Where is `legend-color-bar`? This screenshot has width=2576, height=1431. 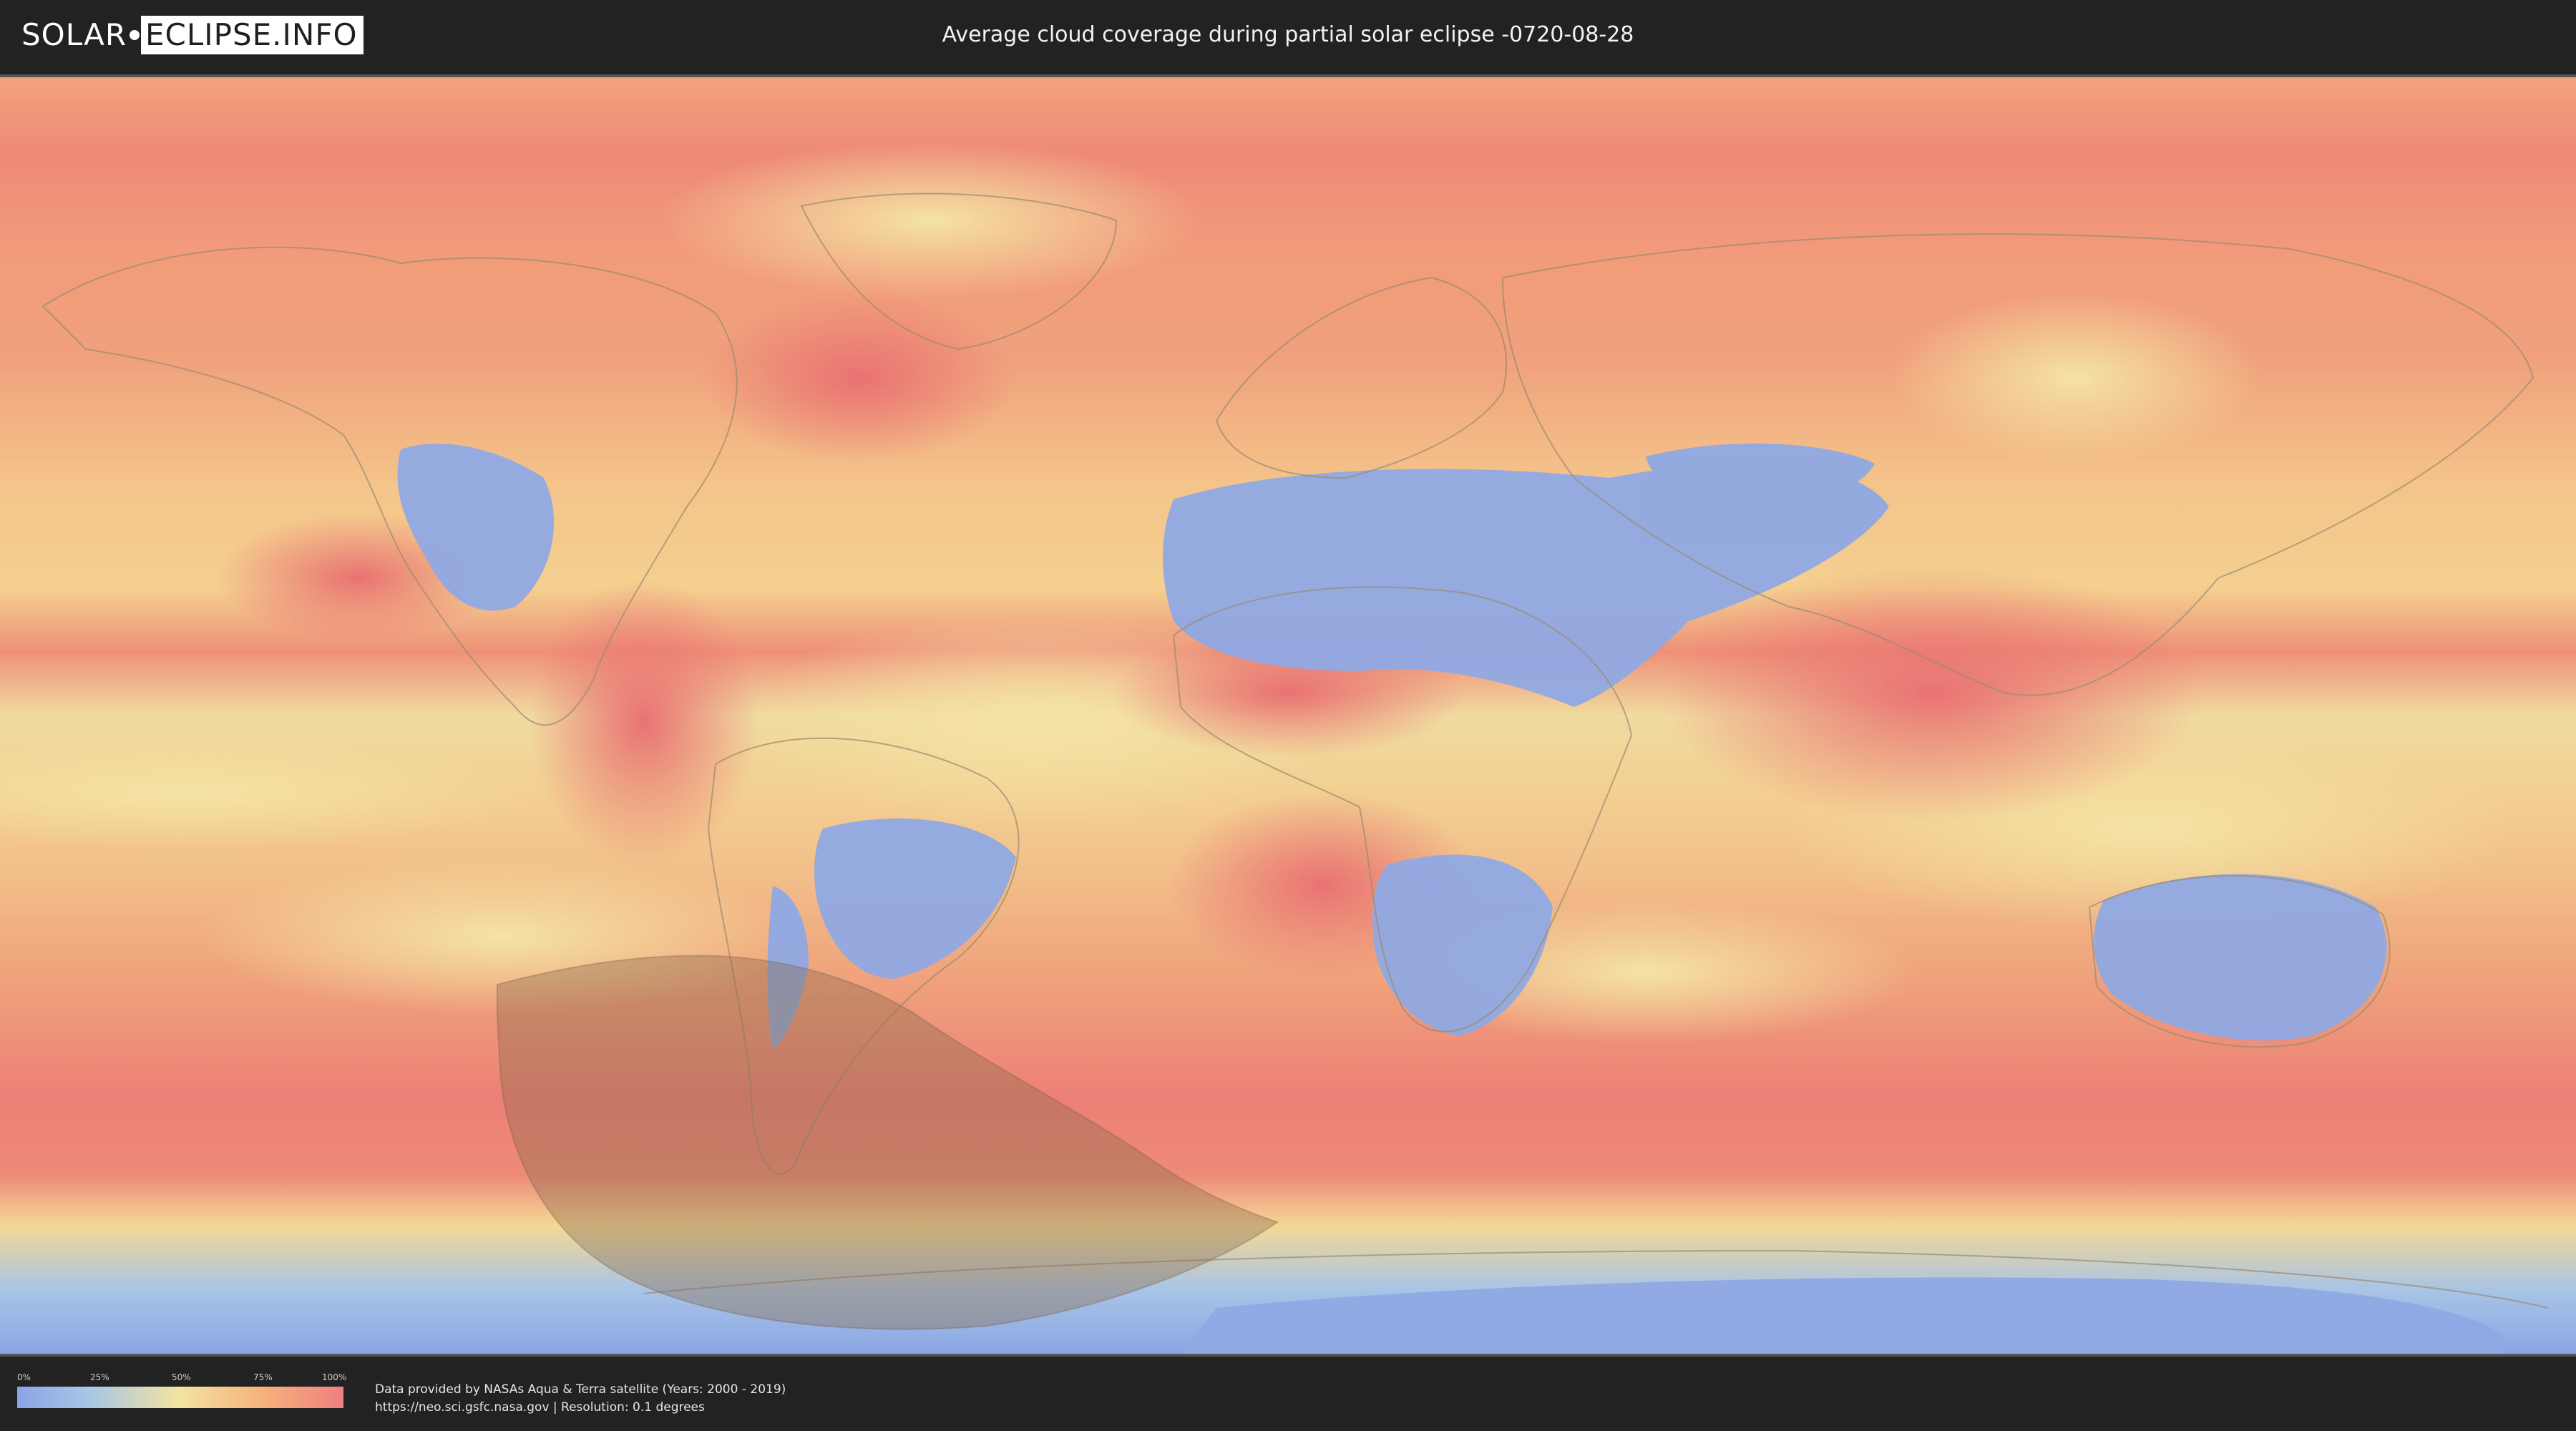
legend-color-bar is located at coordinates (180, 1397).